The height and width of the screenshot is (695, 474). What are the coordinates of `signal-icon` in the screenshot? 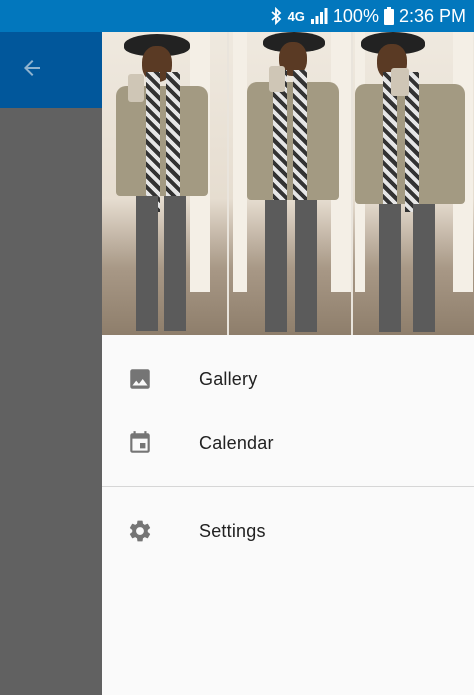 It's located at (319, 16).